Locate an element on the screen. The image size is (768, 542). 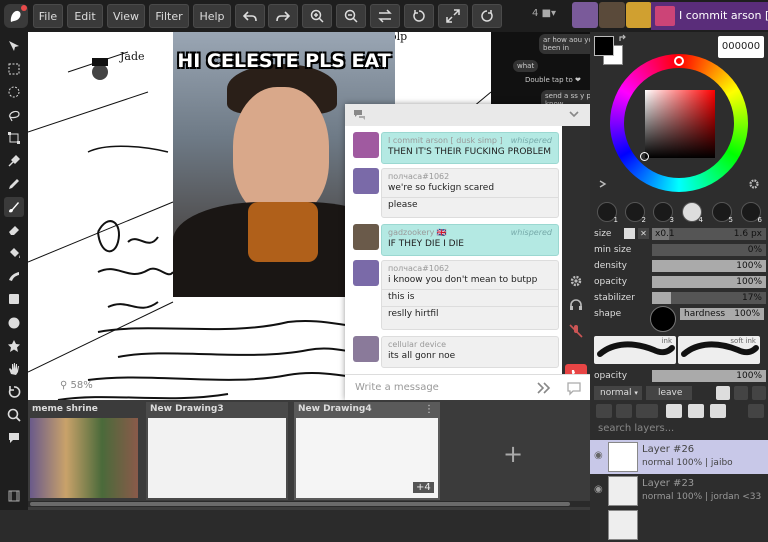
brush-preset: 6 is located at coordinates (751, 212).